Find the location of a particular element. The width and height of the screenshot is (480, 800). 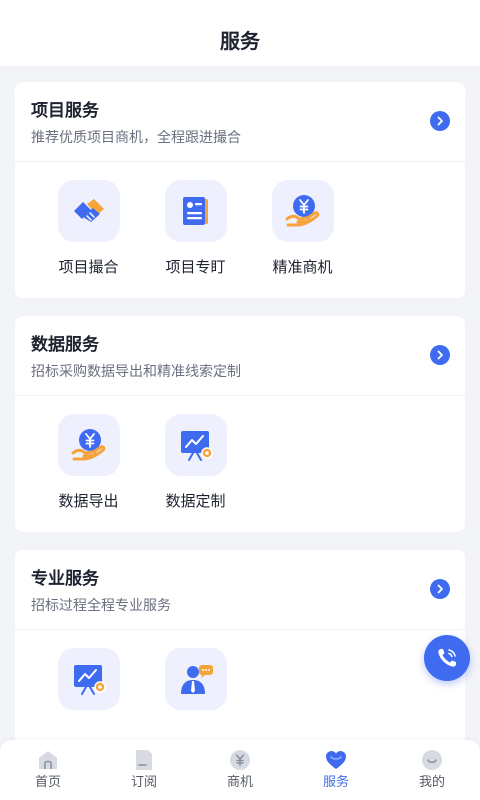

section-header: 专业服务 招标过程全程专业服务 is located at coordinates (240, 590).